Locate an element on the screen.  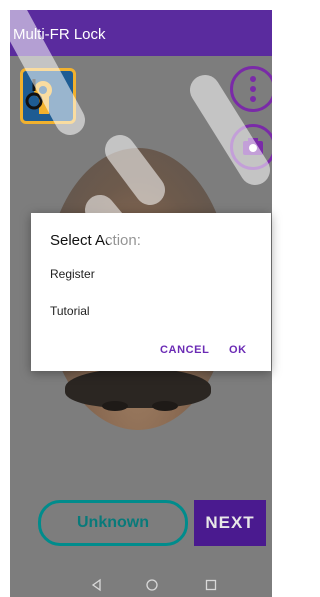
lock-key-icon is located at coordinates (48, 96).